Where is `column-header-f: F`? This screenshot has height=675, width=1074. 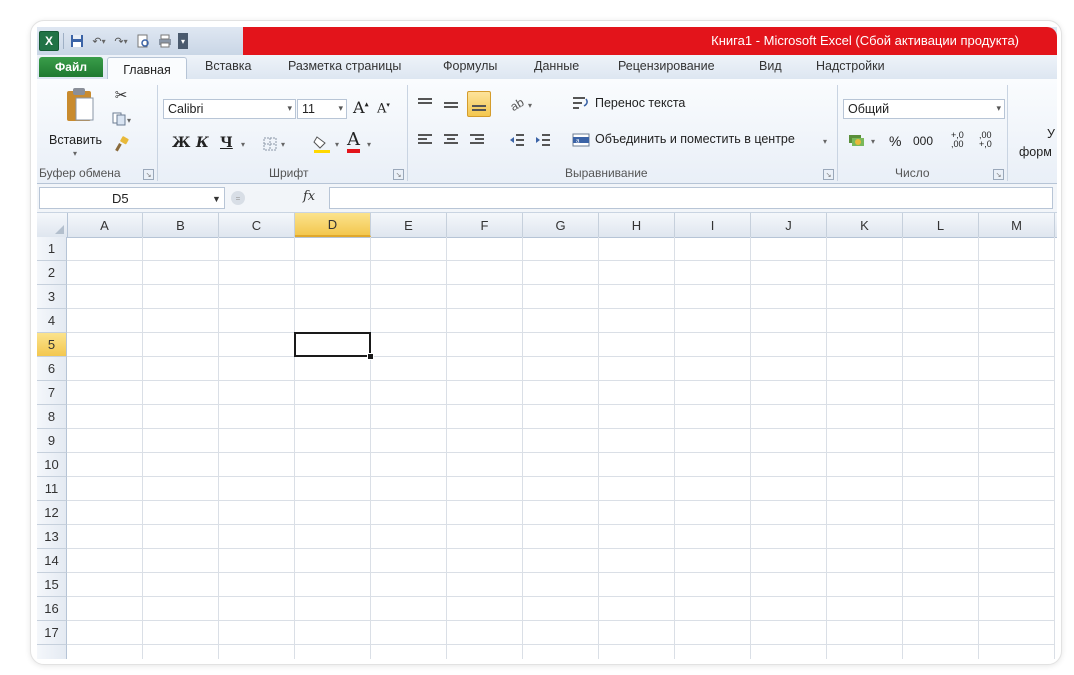
column-header-f: F is located at coordinates (485, 225).